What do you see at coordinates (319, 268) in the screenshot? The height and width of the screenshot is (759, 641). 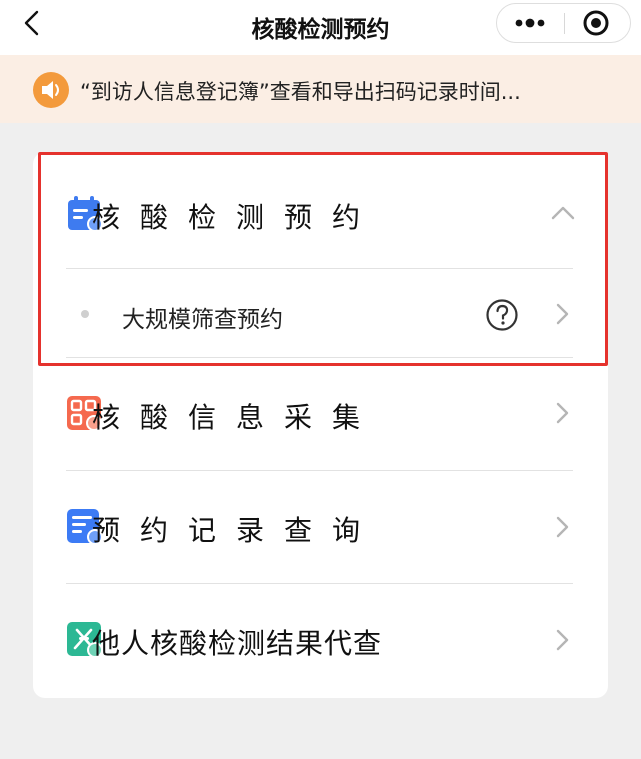 I see `divider` at bounding box center [319, 268].